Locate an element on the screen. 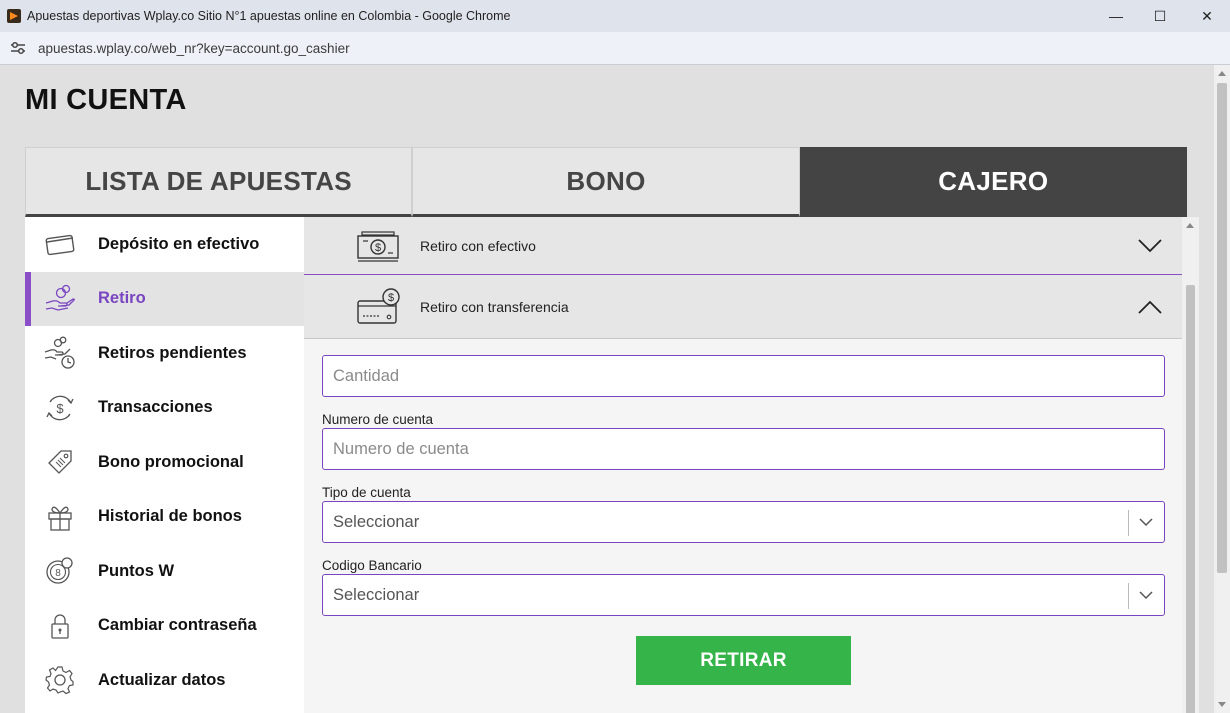  sidebar-item-deposito: Depósito en efectivo is located at coordinates (164, 244).